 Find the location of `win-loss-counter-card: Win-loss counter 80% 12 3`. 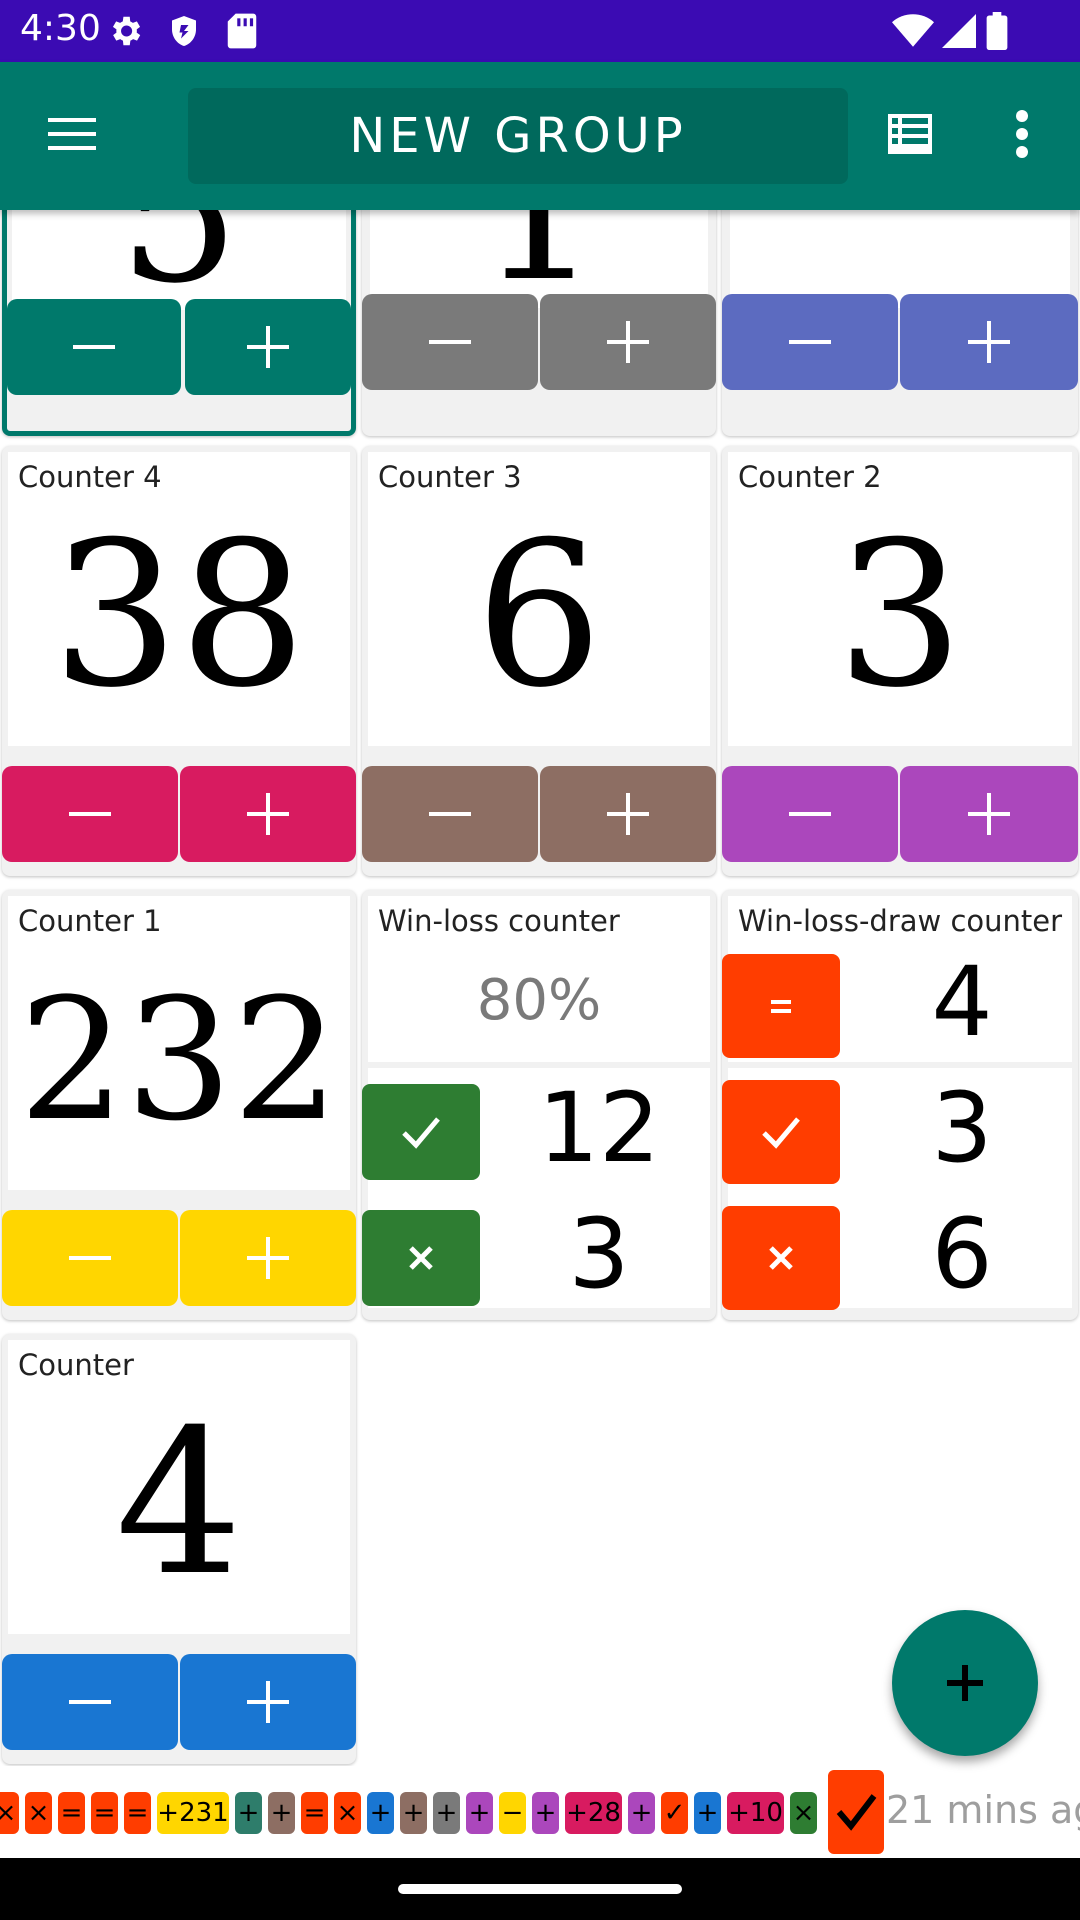

win-loss-counter-card: Win-loss counter 80% 12 3 is located at coordinates (539, 1105).